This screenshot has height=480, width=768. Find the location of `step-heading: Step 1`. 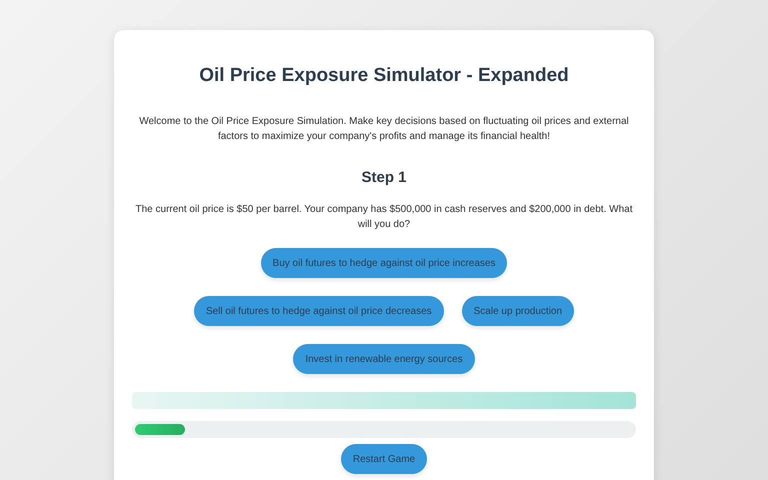

step-heading: Step 1 is located at coordinates (383, 178).